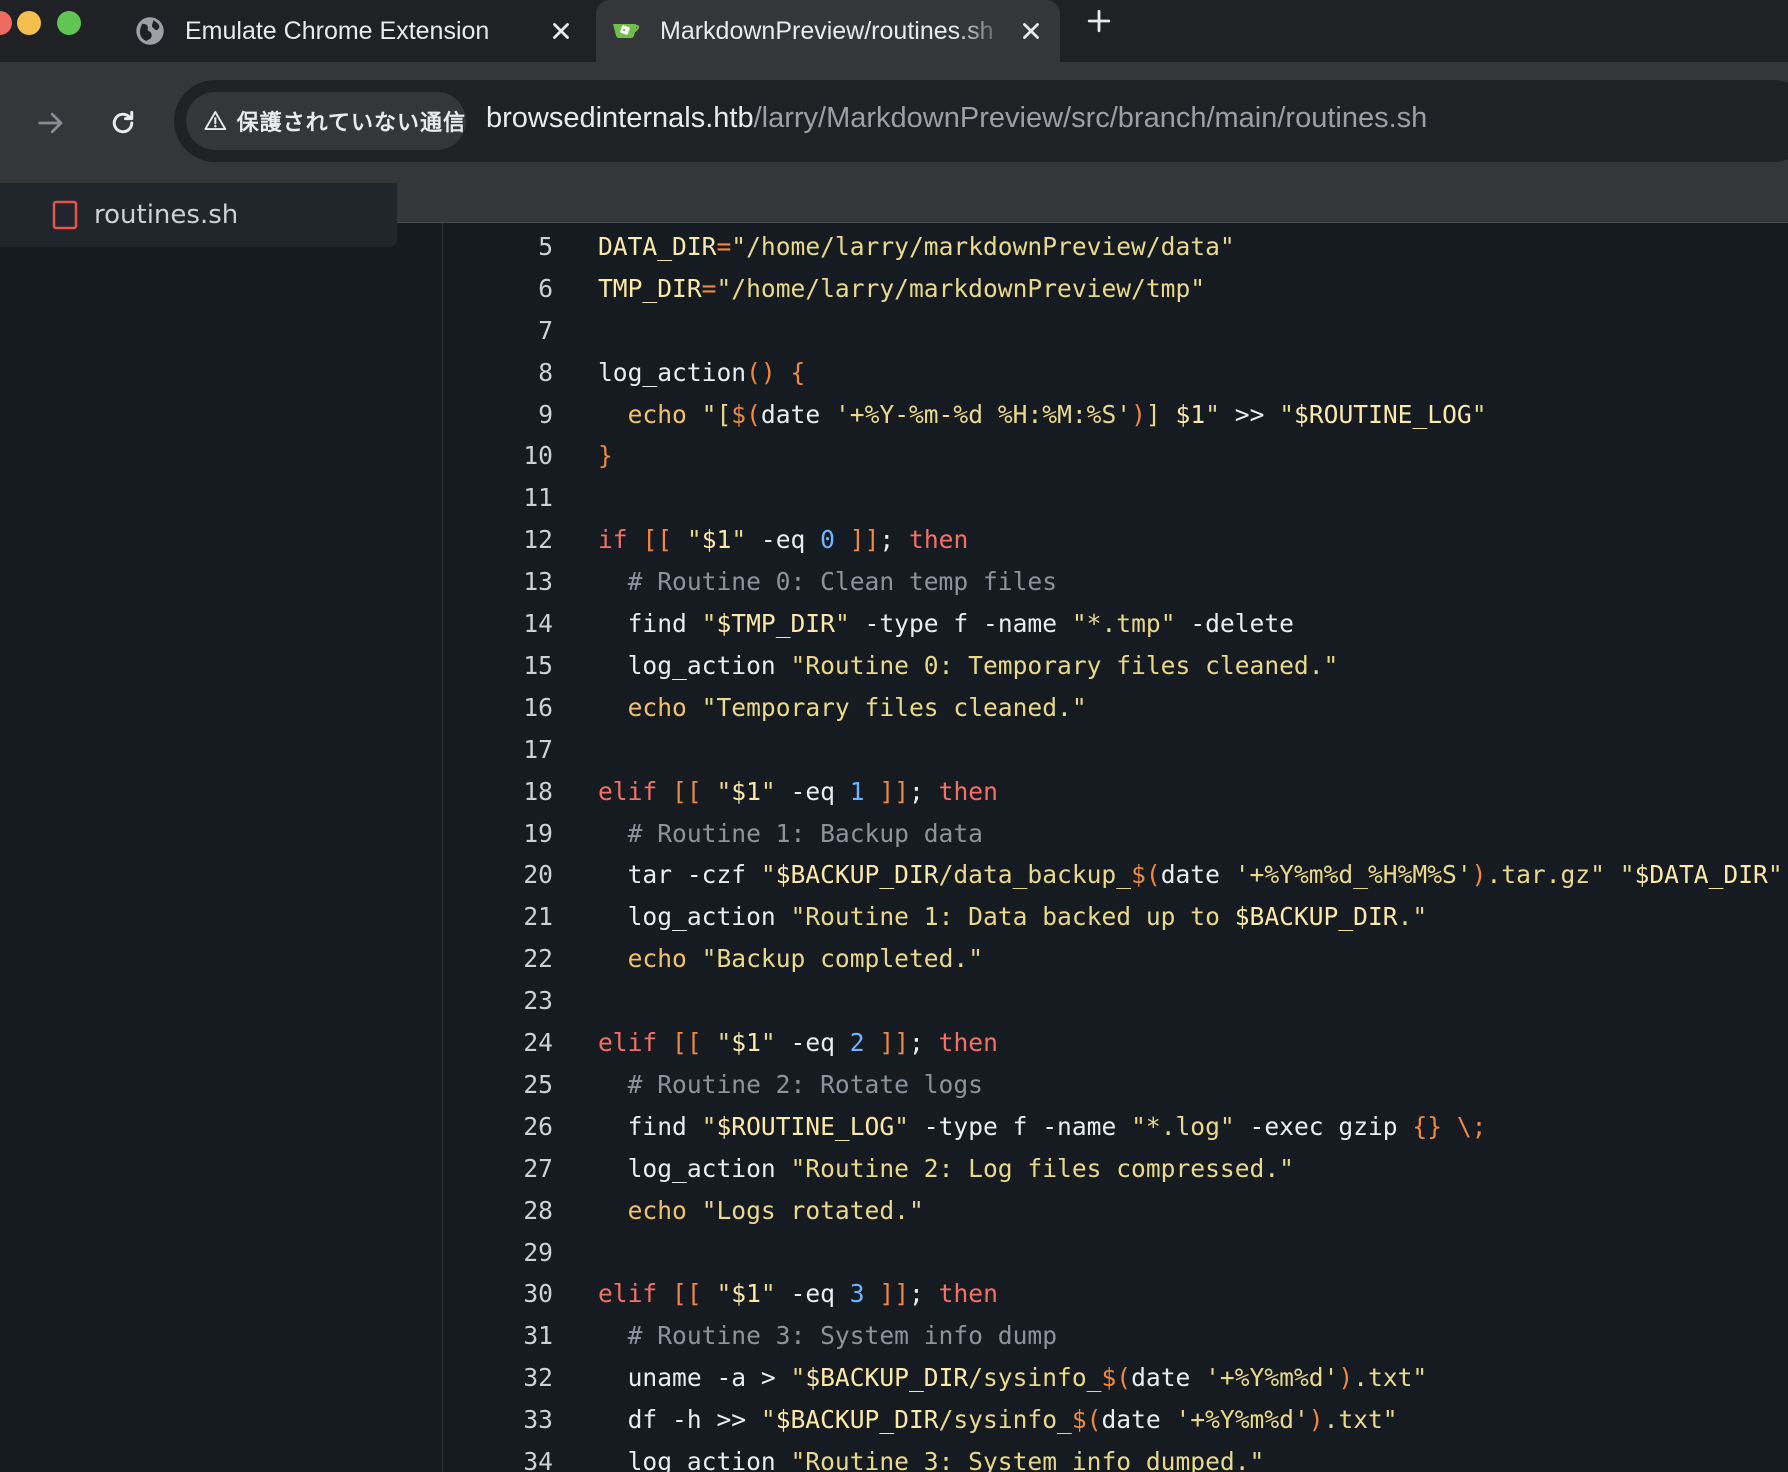 The height and width of the screenshot is (1472, 1788). I want to click on code-line: 12 if [[ "$1" -eq 0 ]]; then, so click(1115, 540).